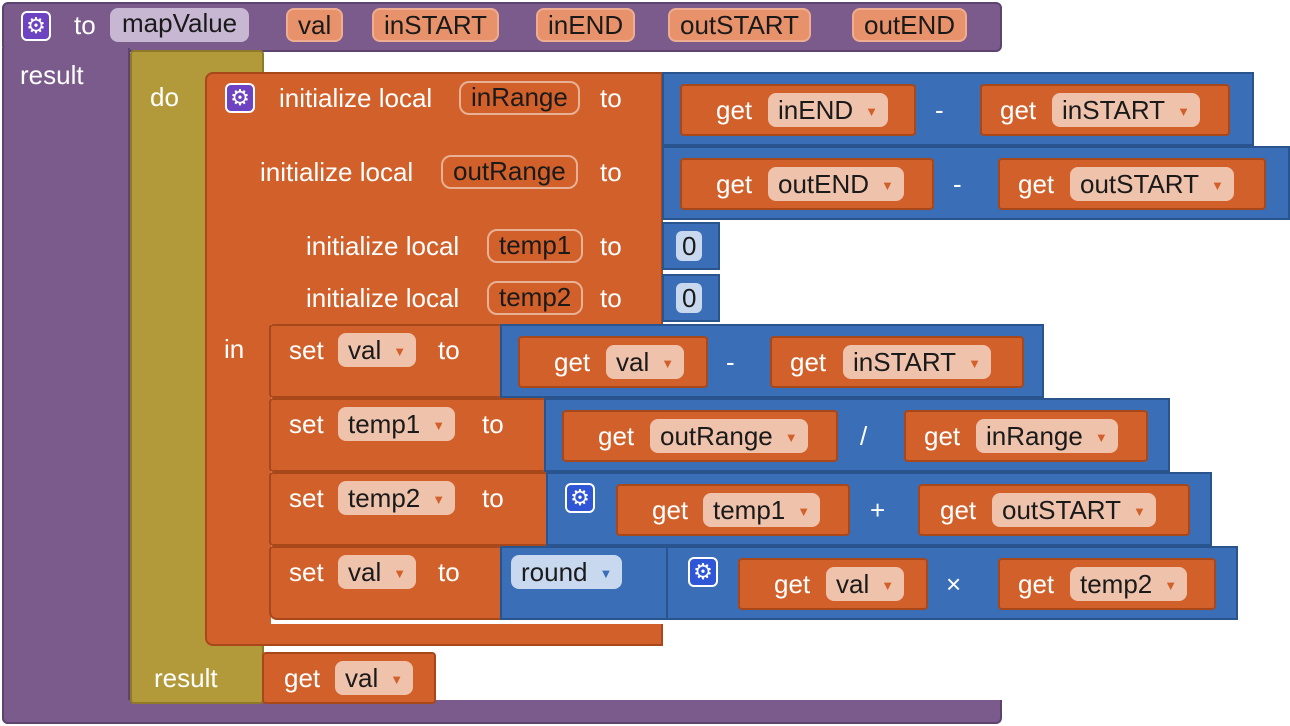  What do you see at coordinates (234, 349) in the screenshot?
I see `in-label: in` at bounding box center [234, 349].